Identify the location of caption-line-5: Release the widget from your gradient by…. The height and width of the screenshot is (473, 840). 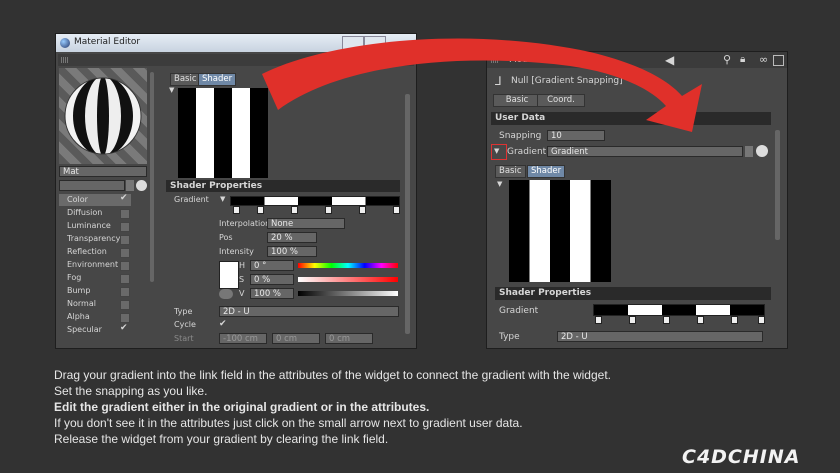
(221, 439).